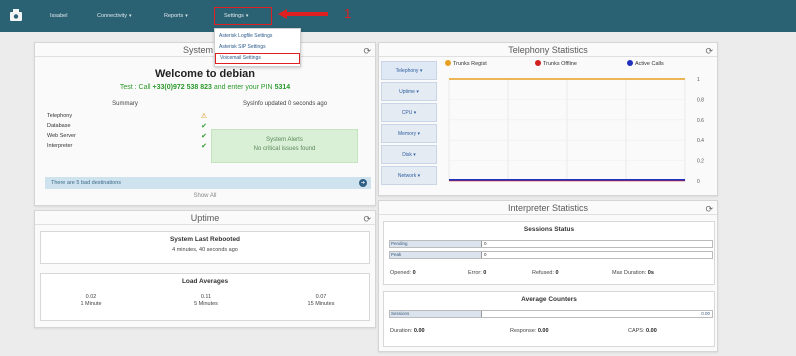 This screenshot has height=356, width=796. What do you see at coordinates (551, 314) in the screenshot?
I see `sessions-bar: Sessions 0.00` at bounding box center [551, 314].